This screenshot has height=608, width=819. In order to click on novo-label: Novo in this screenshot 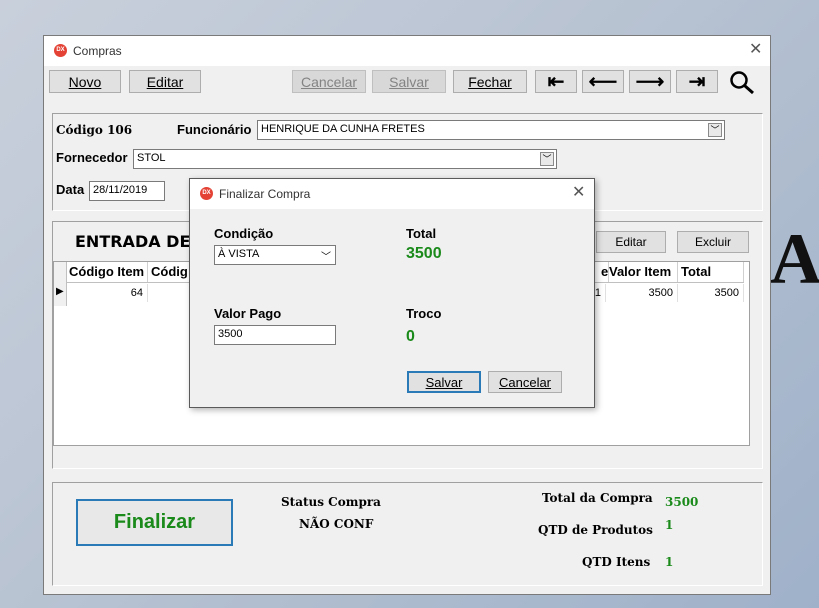, I will do `click(85, 81)`.